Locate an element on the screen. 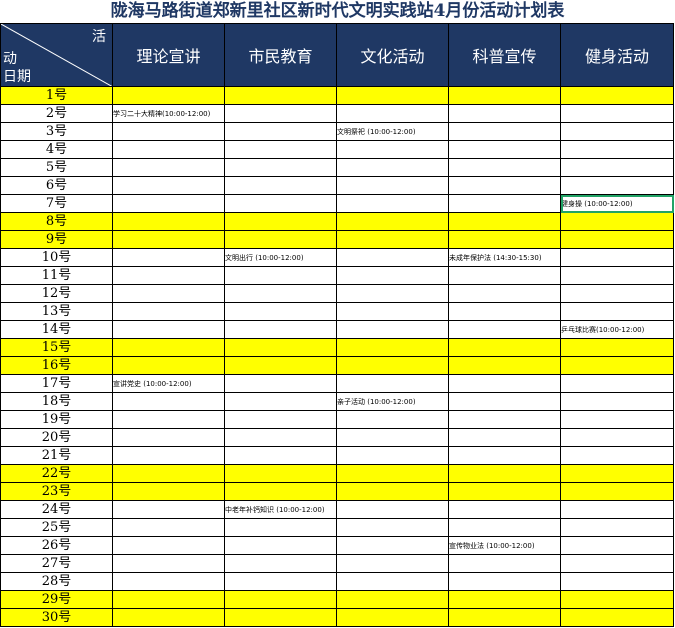  date-cell: 11号 is located at coordinates (56, 275).